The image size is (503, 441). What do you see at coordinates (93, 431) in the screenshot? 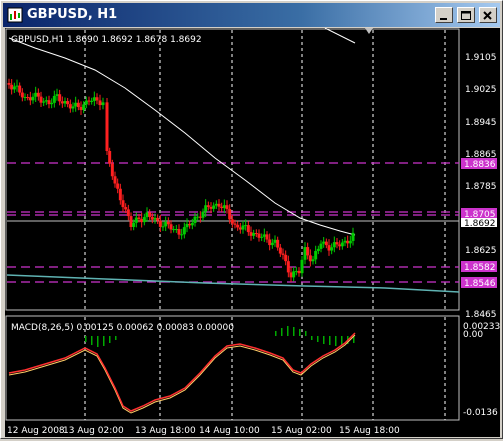
I see `time-axis-label: 13 Aug 02:00` at bounding box center [93, 431].